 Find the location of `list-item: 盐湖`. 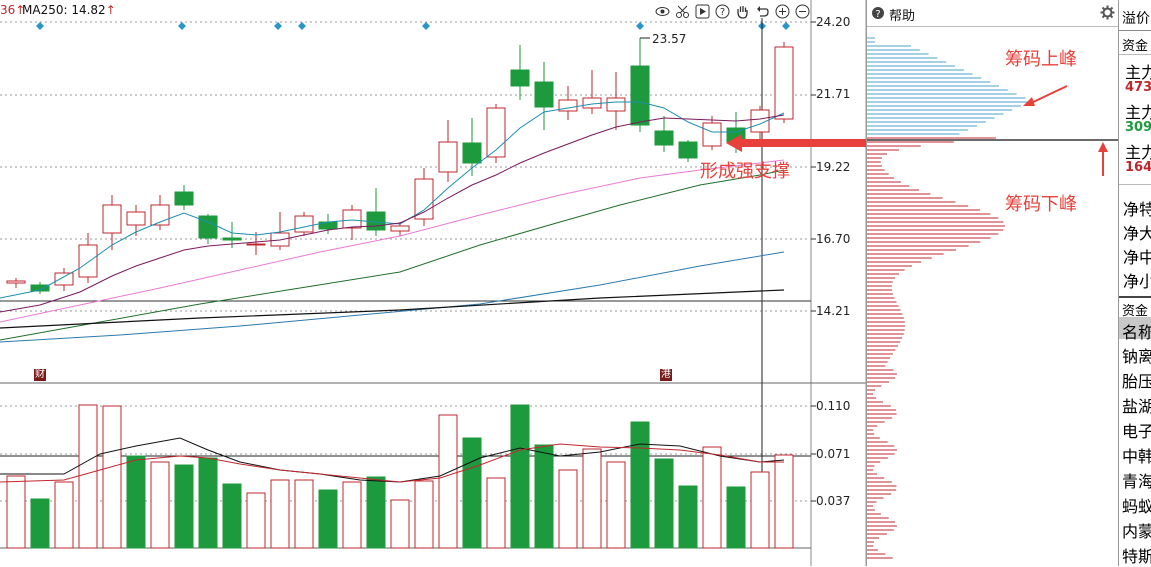

list-item: 盐湖 is located at coordinates (1136, 405).